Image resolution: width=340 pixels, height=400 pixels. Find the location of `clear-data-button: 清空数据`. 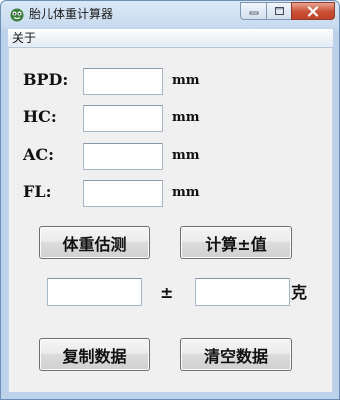

clear-data-button: 清空数据 is located at coordinates (236, 354).